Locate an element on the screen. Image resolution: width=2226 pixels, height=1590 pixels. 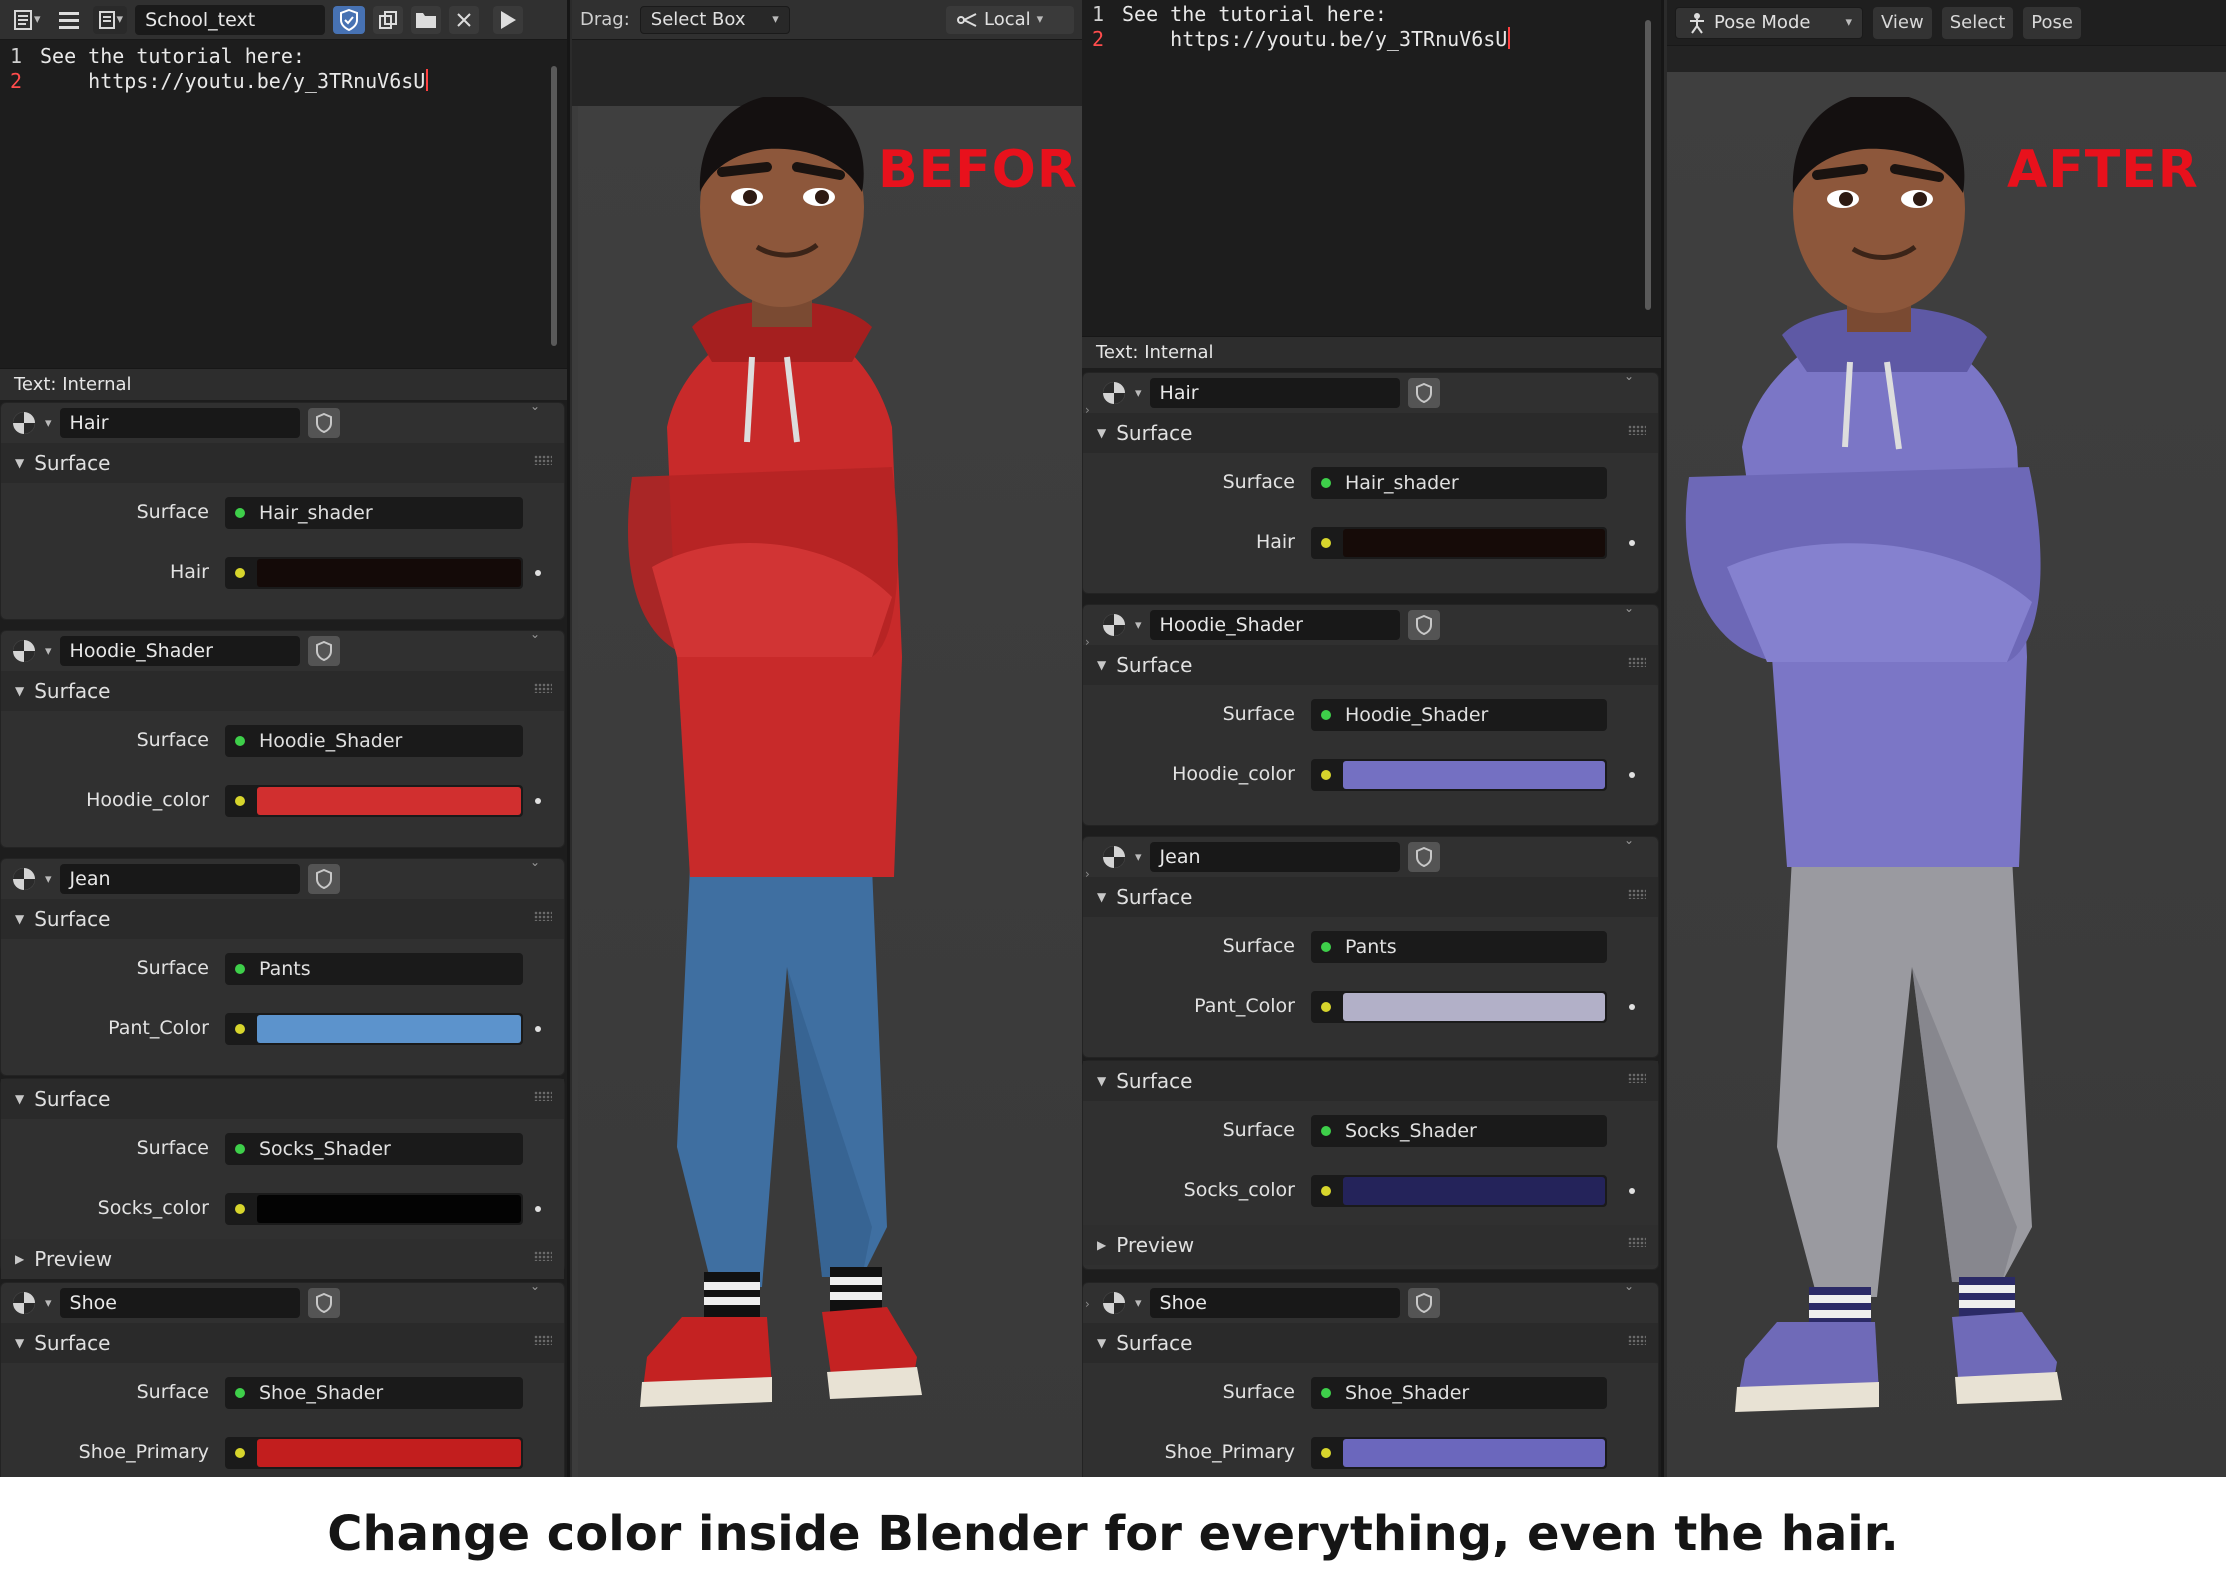
unlink-text-button is located at coordinates (464, 19).